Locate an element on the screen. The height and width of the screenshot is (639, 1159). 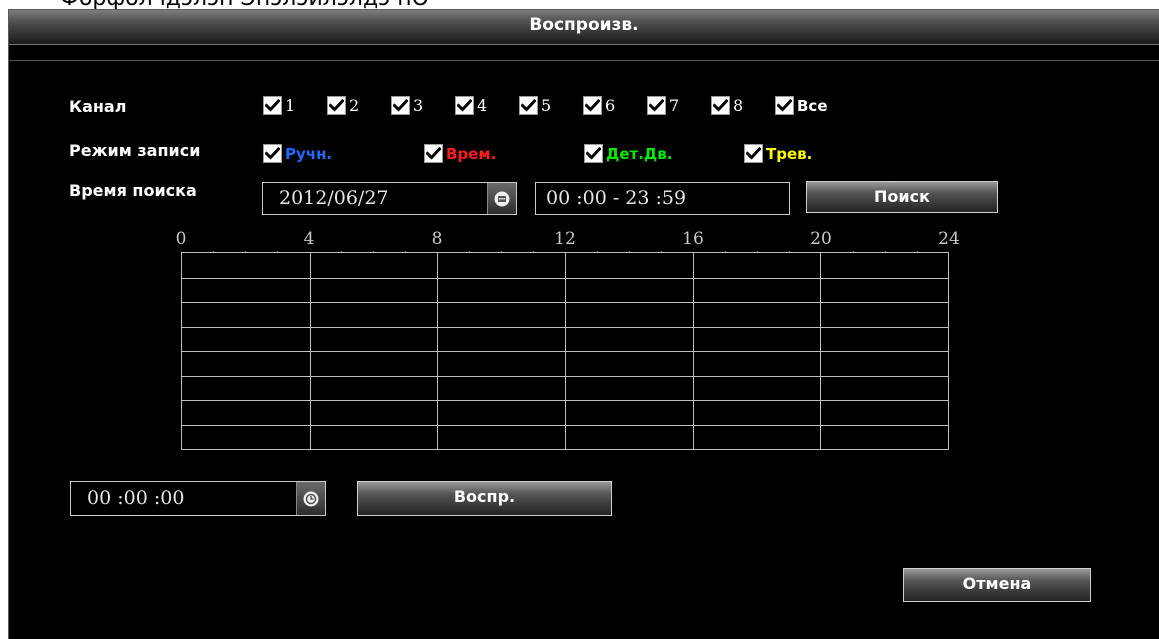
playback-time-value: 00 :00 :00 is located at coordinates (136, 498).